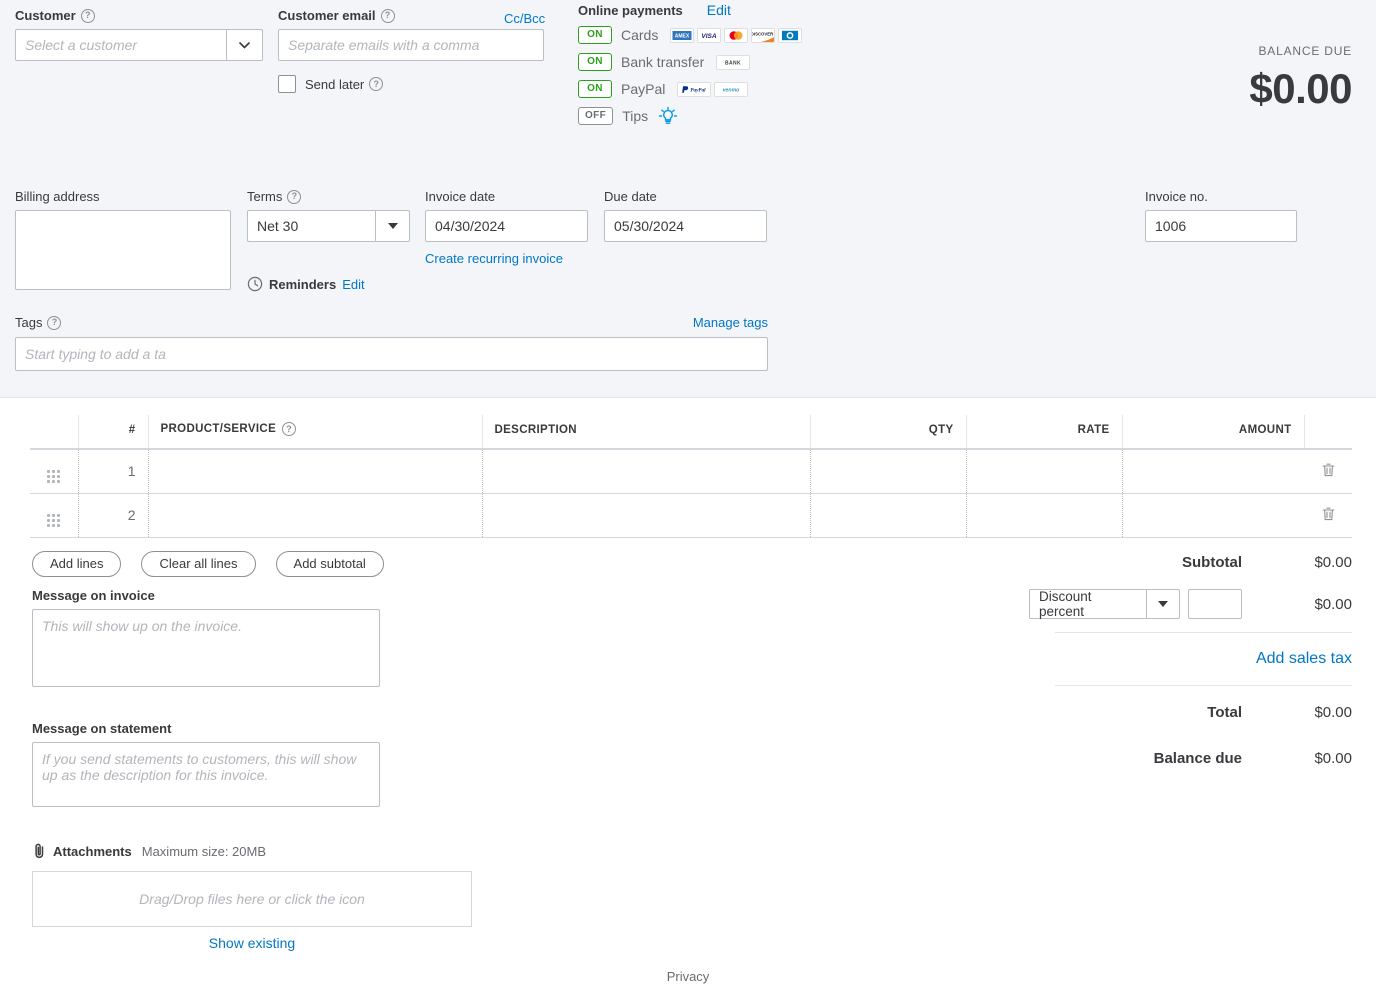  What do you see at coordinates (596, 116) in the screenshot?
I see `tips-toggle: OFF` at bounding box center [596, 116].